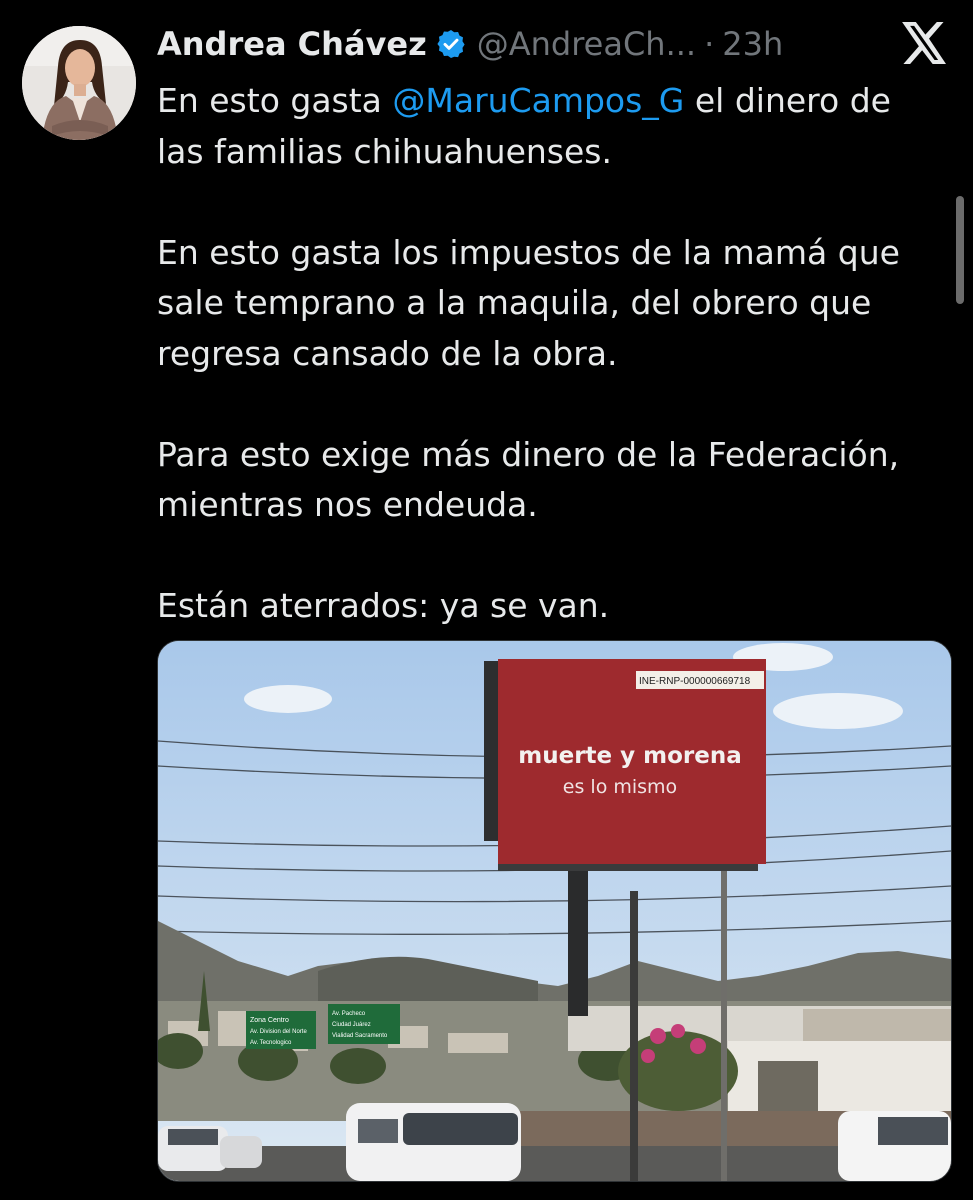 The height and width of the screenshot is (1200, 973). Describe the element at coordinates (433, 1142) in the screenshot. I see `van` at that location.